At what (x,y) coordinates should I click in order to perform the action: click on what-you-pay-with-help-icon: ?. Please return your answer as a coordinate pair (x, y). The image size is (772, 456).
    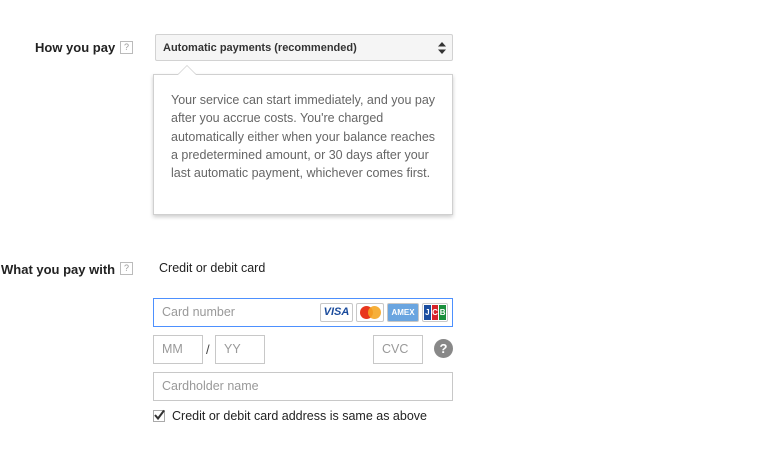
    Looking at the image, I should click on (126, 268).